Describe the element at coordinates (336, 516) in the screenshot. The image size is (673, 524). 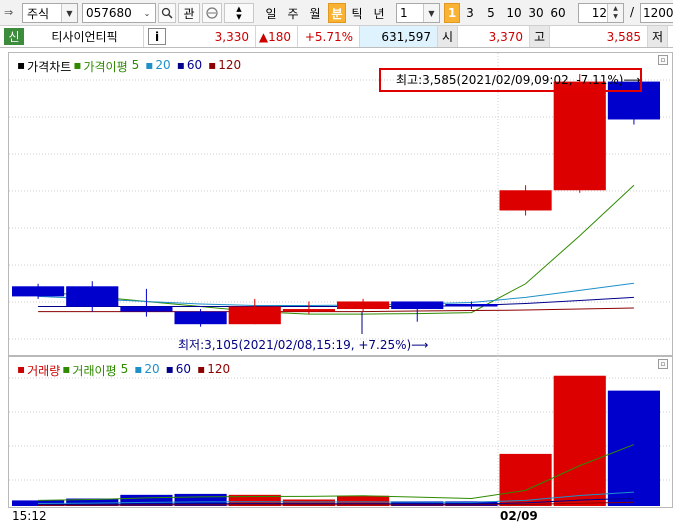
I see `x-axis: 15:12 02/09` at that location.